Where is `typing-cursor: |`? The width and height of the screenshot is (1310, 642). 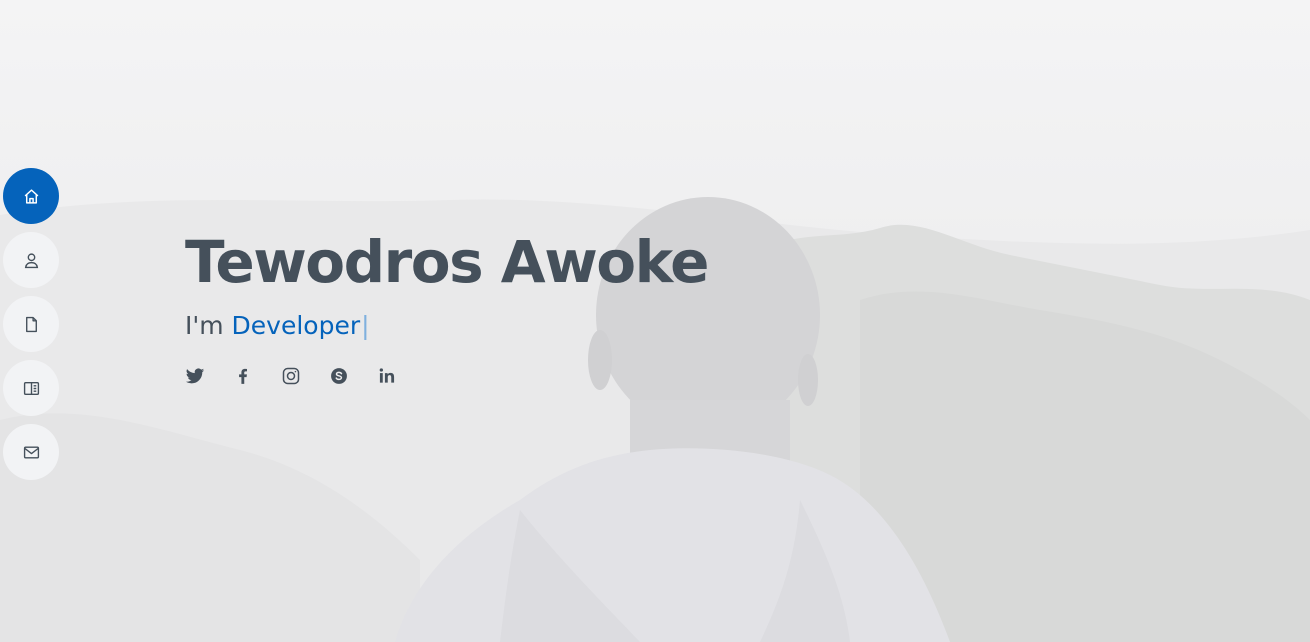 typing-cursor: | is located at coordinates (365, 325).